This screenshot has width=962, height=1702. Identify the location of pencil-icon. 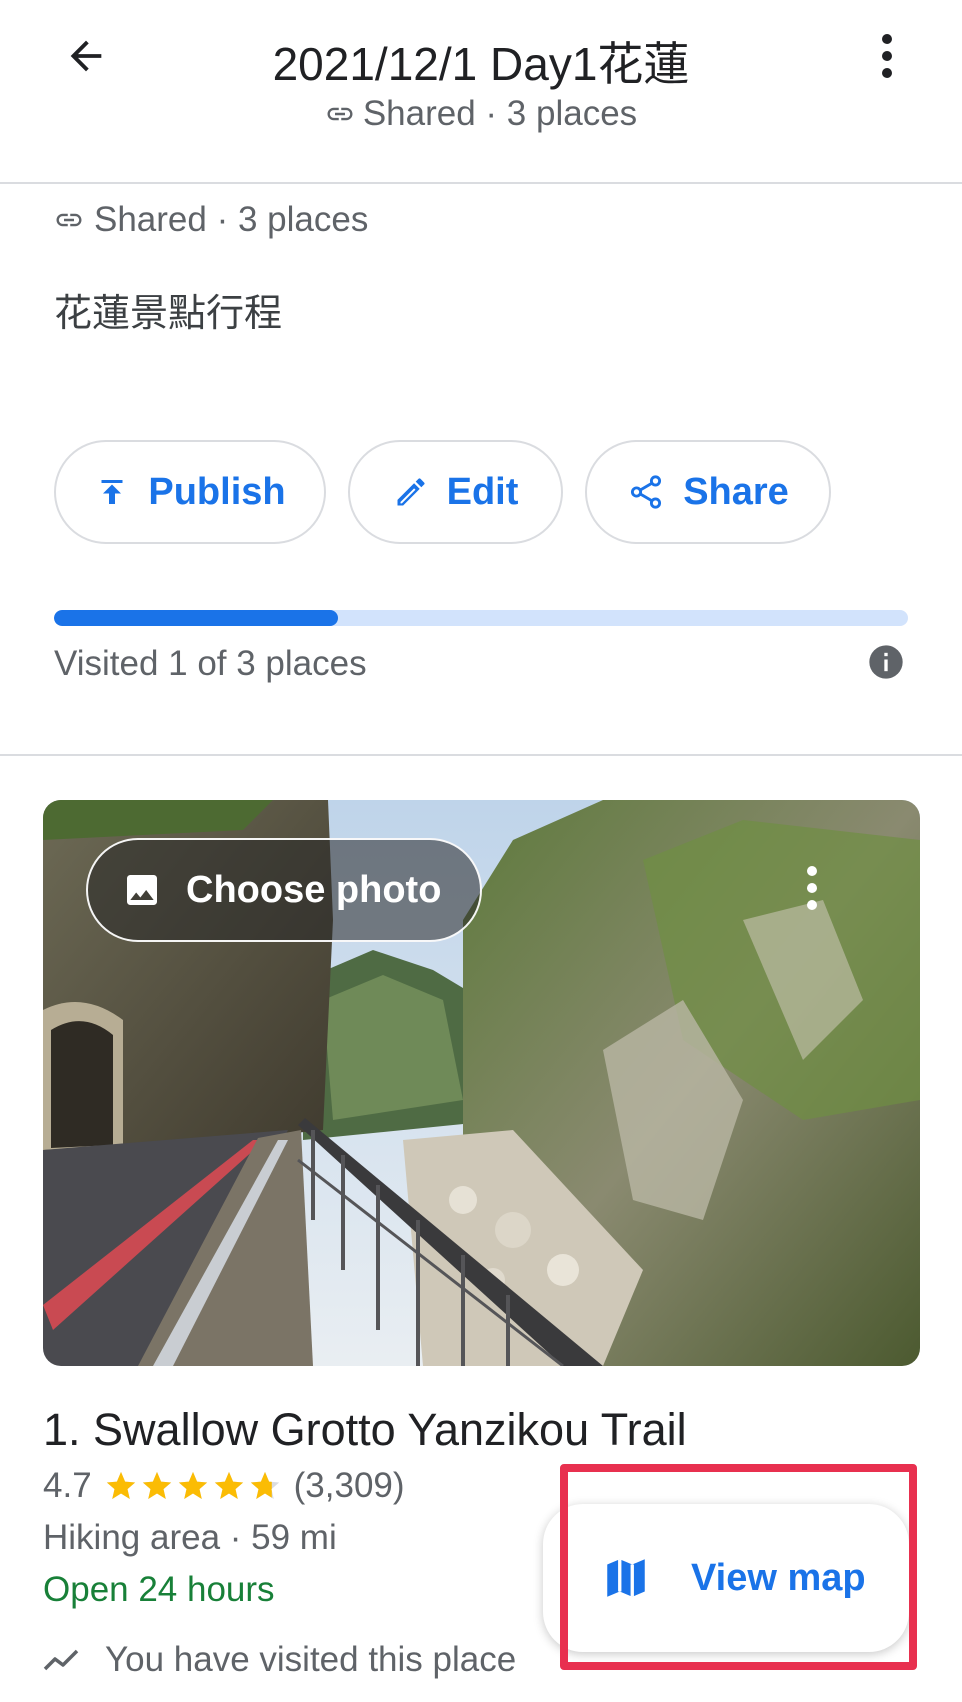
(411, 492).